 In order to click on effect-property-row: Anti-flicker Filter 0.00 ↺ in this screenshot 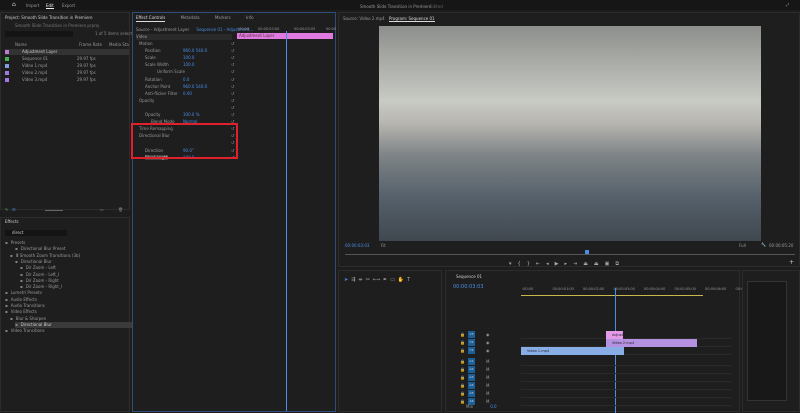, I will do `click(193, 94)`.